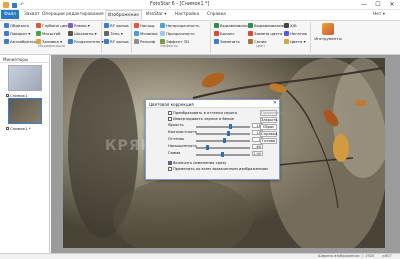  Describe the element at coordinates (16, 25) in the screenshot. I see `crop-button: Обрезать` at that location.